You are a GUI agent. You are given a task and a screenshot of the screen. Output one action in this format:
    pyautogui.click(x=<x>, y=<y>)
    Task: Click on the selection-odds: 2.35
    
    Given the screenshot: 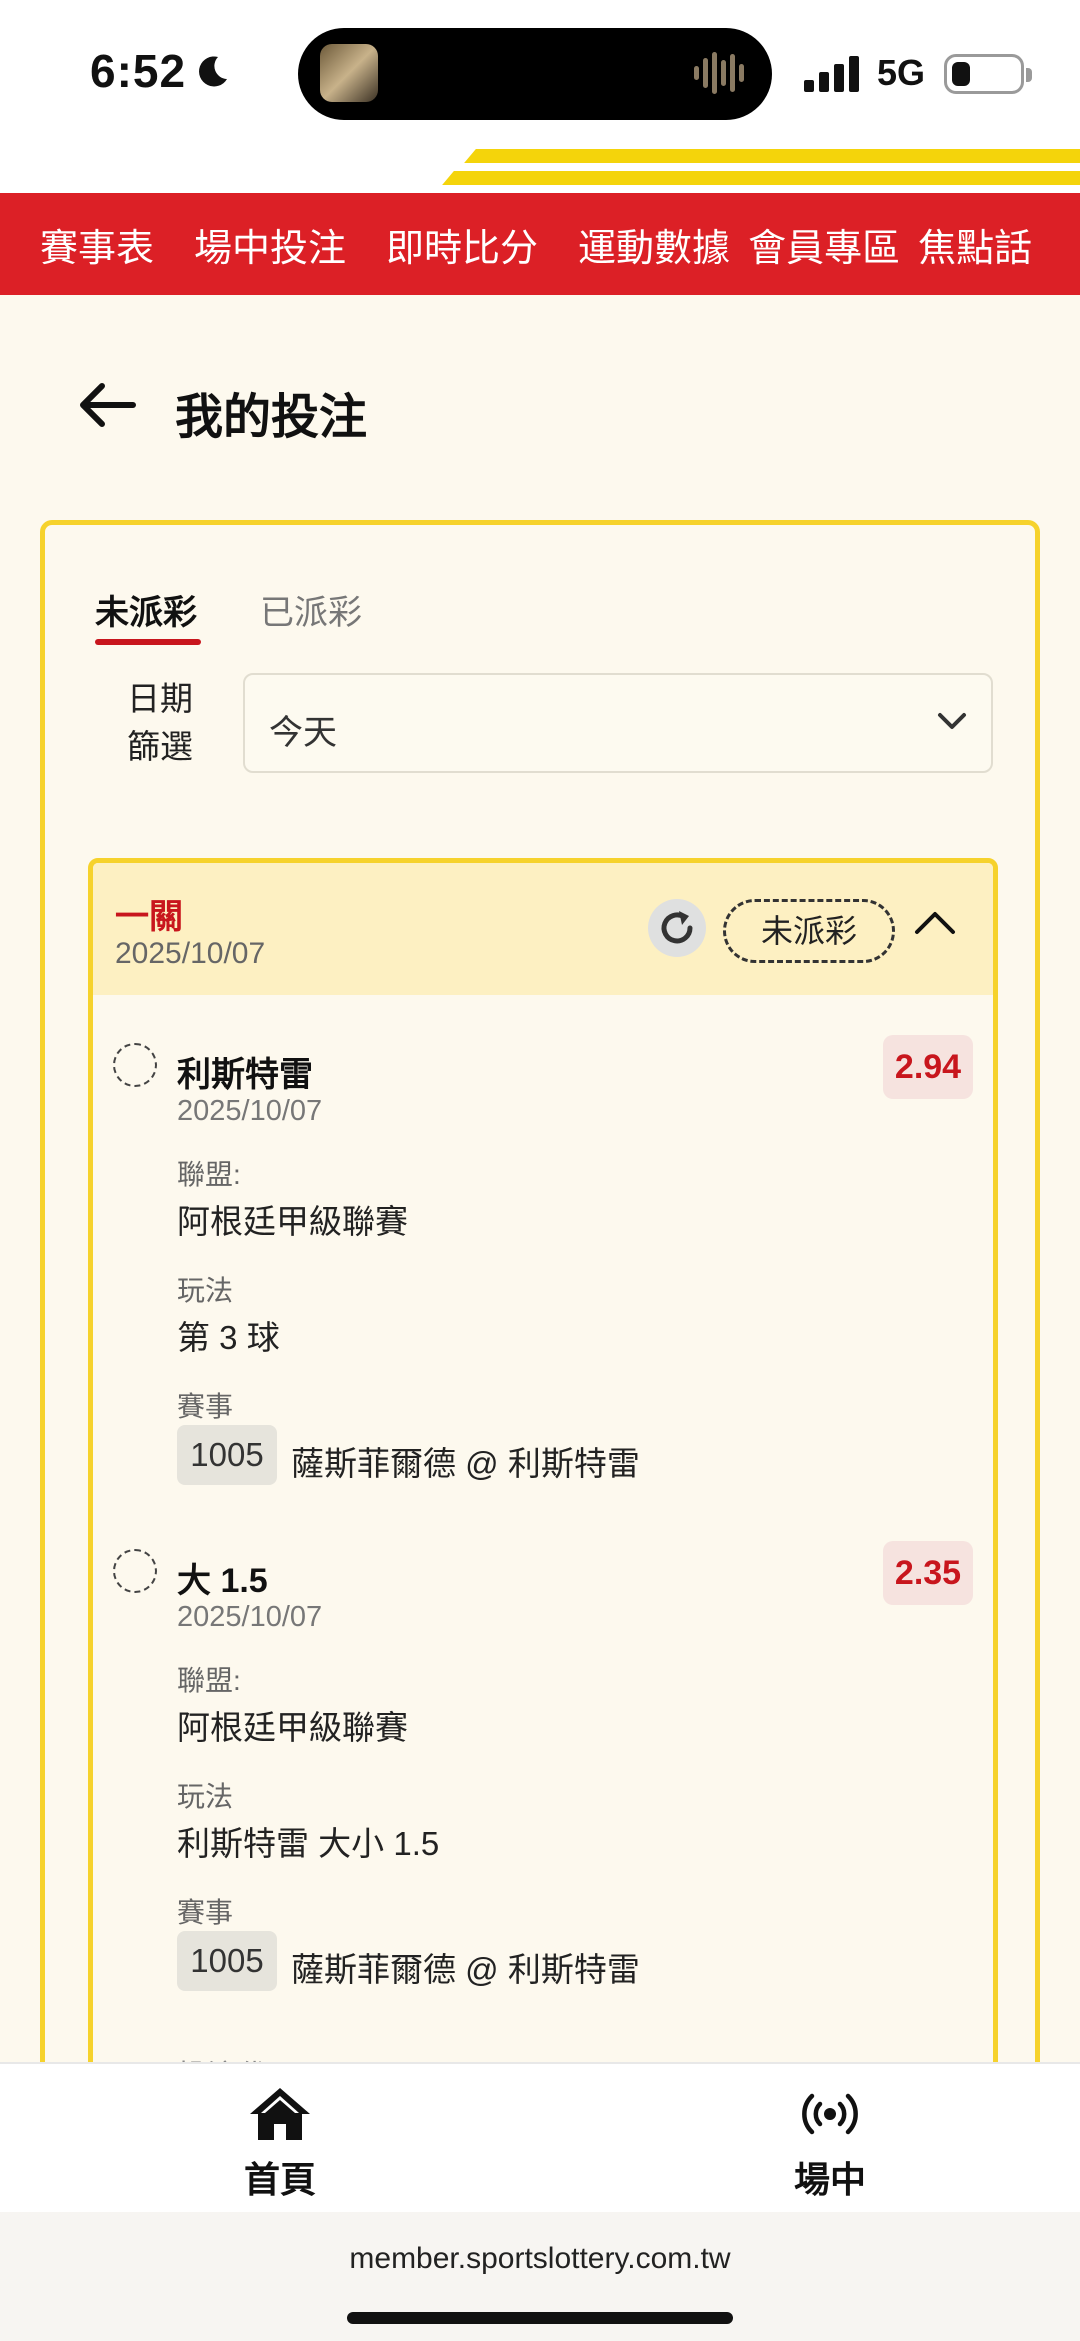 What is the action you would take?
    pyautogui.click(x=928, y=1573)
    